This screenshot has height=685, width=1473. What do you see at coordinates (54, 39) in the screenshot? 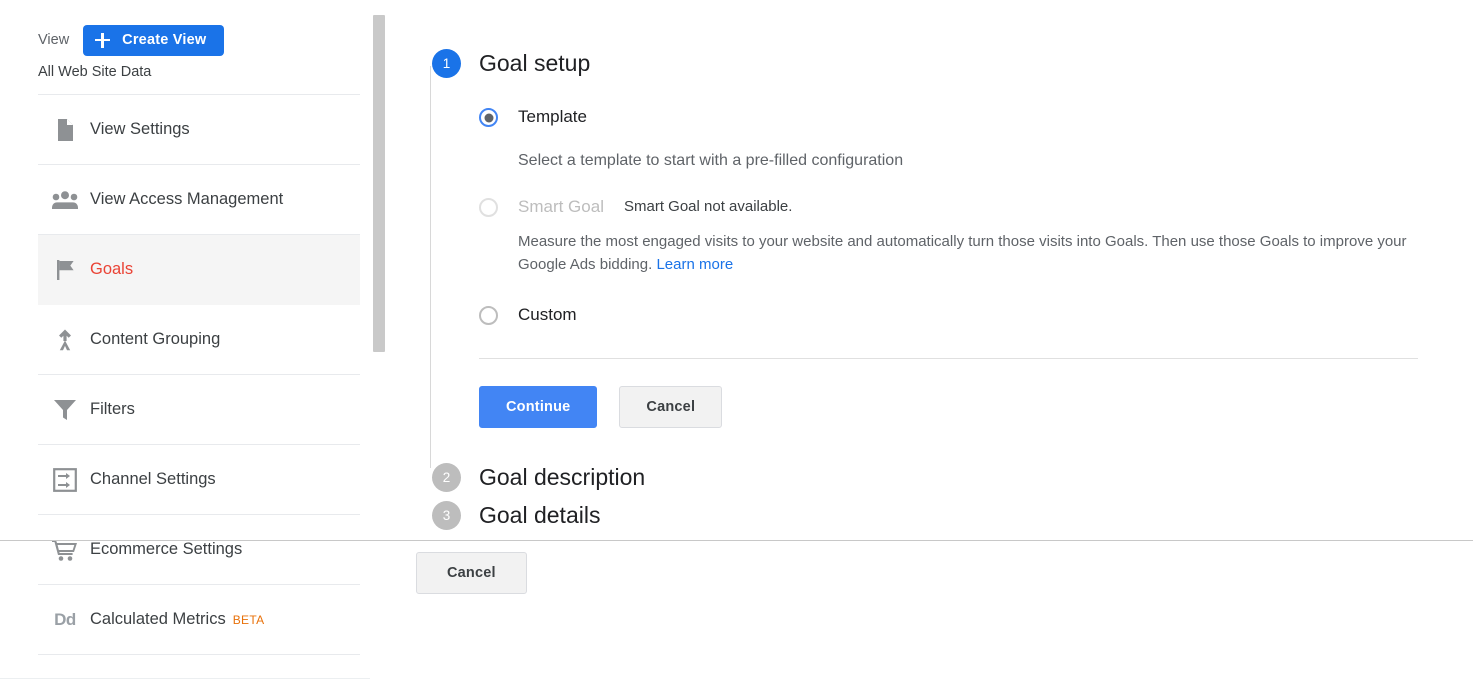
I see `view-label: View` at bounding box center [54, 39].